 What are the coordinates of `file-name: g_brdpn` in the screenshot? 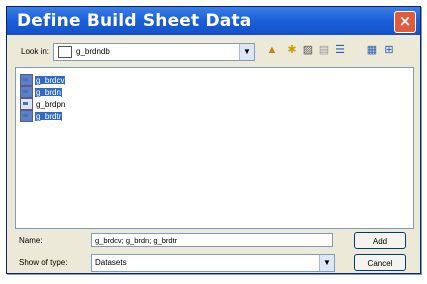 It's located at (51, 104).